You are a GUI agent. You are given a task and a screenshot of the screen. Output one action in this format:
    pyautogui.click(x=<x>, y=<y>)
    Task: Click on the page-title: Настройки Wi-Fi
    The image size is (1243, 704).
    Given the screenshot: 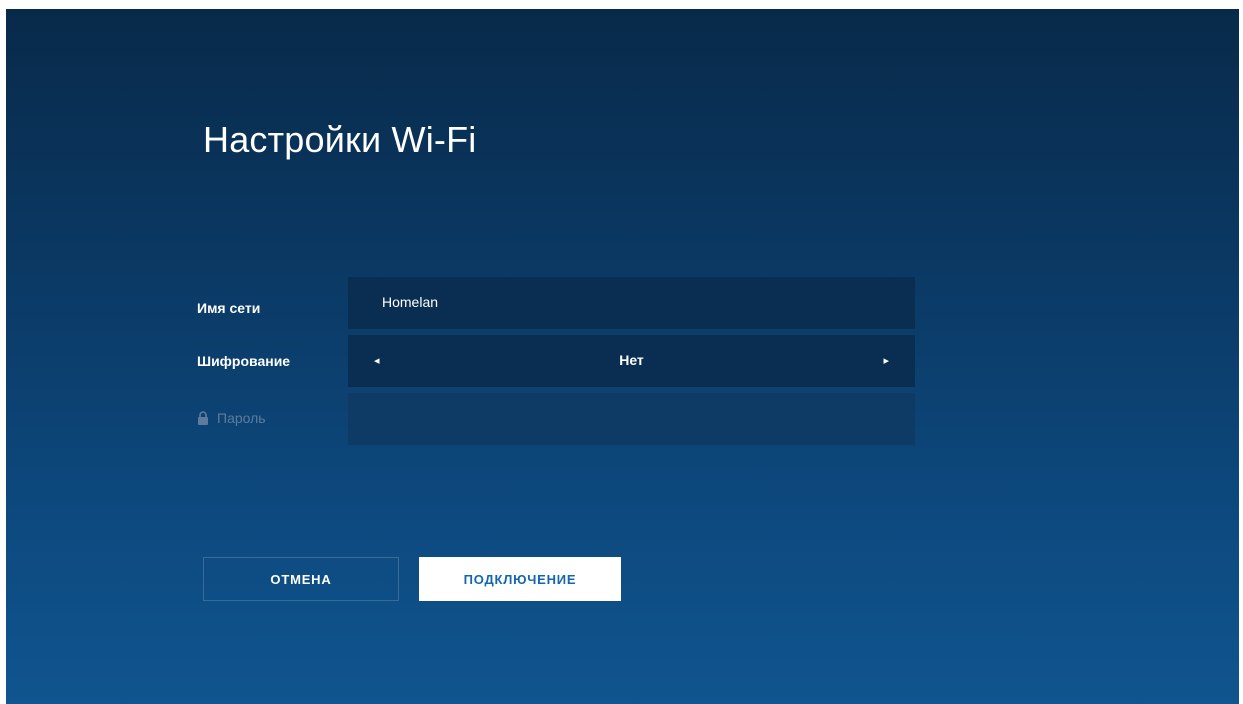 What is the action you would take?
    pyautogui.click(x=340, y=139)
    